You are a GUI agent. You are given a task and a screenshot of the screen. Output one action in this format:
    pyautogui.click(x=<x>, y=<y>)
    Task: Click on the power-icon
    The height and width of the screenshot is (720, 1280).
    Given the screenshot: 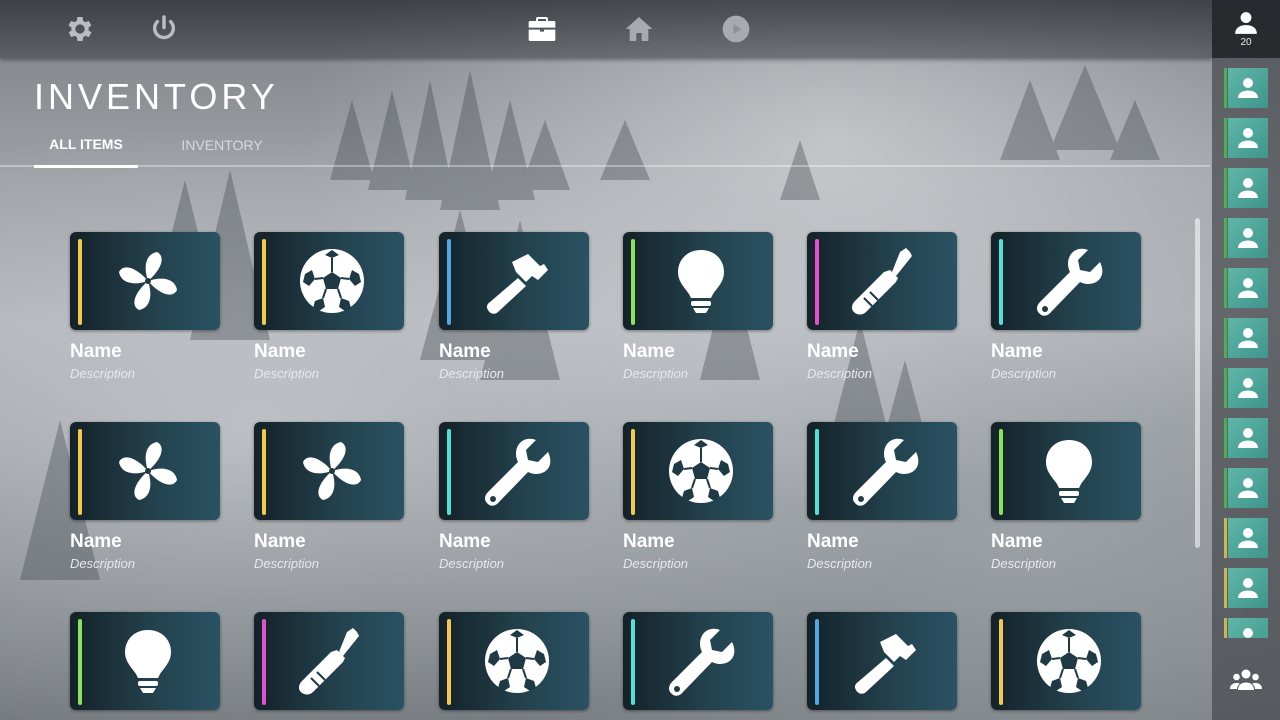 What is the action you would take?
    pyautogui.click(x=164, y=29)
    